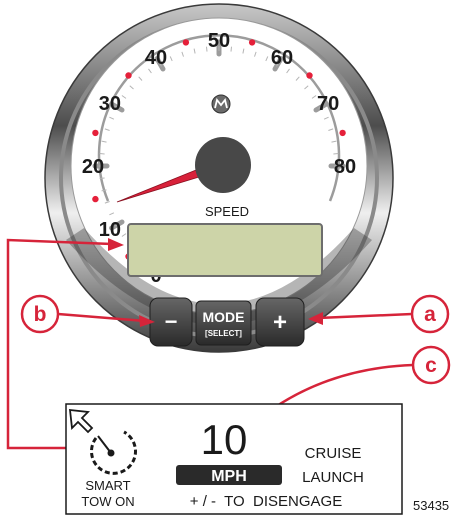 This screenshot has height=519, width=468. I want to click on scale-label-60: 60, so click(282, 58).